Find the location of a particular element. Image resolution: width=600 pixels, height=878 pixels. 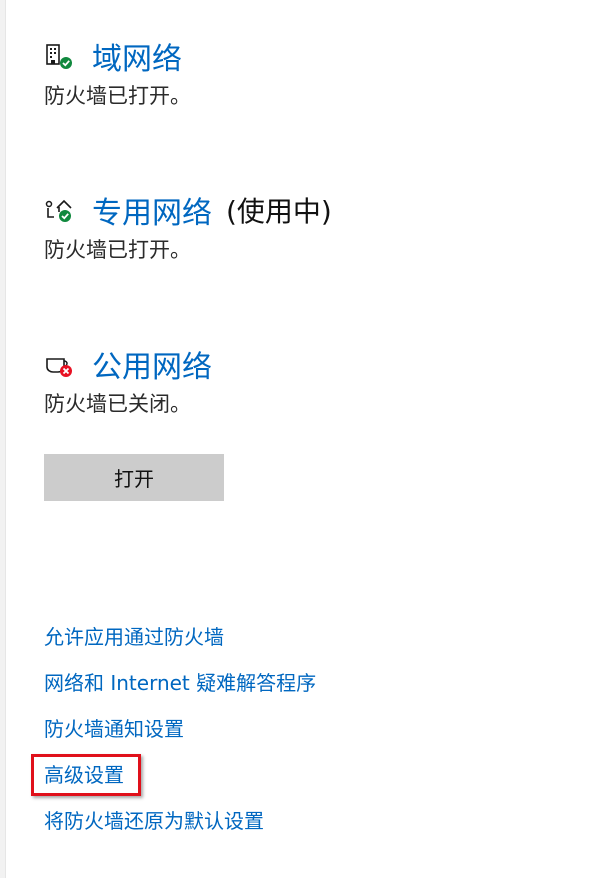

private-network-icon is located at coordinates (59, 210).